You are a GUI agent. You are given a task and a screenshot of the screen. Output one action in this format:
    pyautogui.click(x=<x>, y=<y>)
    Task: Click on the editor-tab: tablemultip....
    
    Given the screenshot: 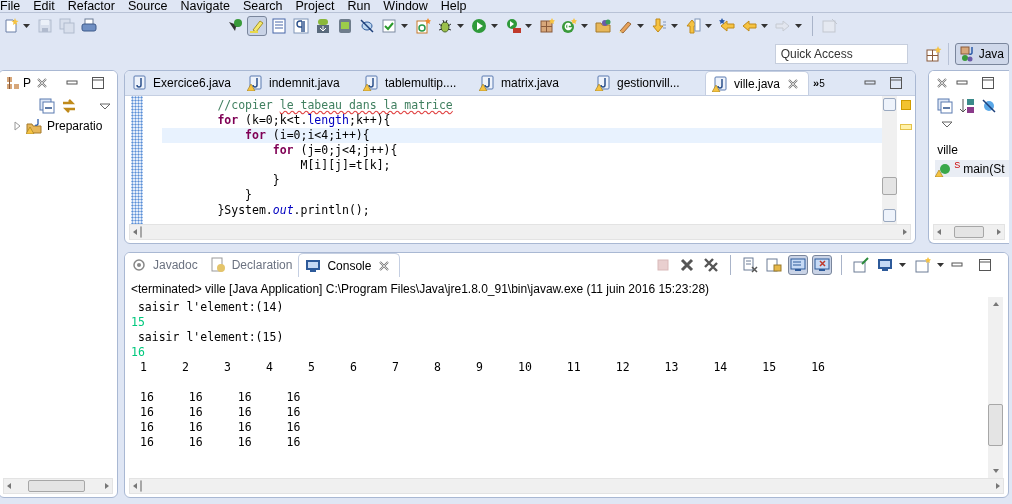 What is the action you would take?
    pyautogui.click(x=415, y=83)
    